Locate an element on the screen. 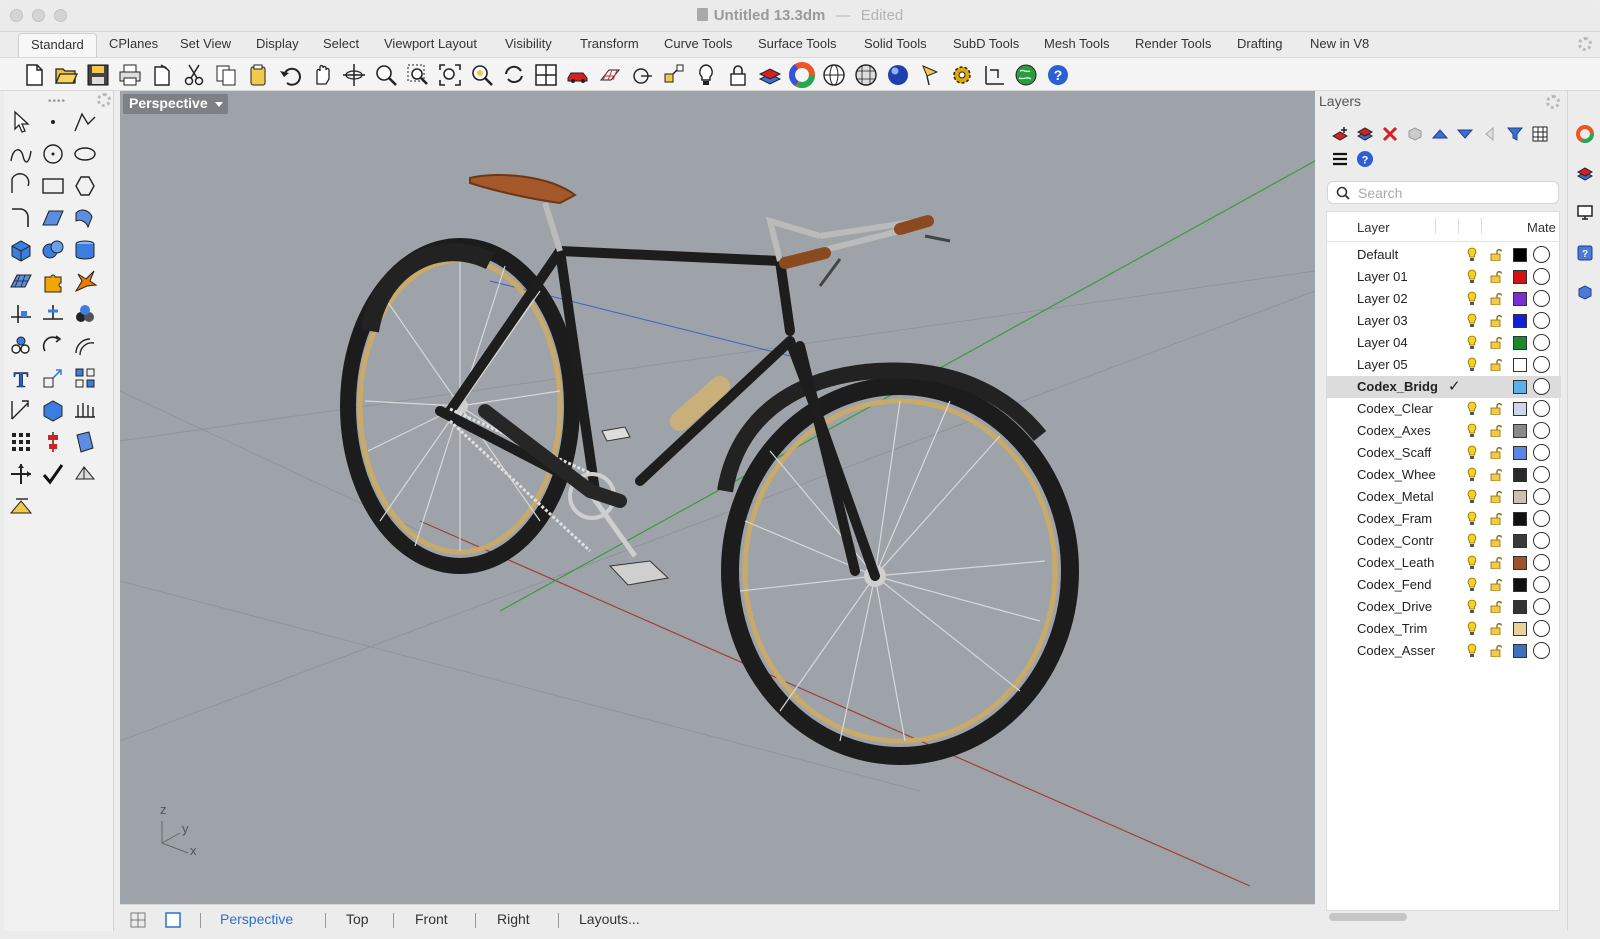 The height and width of the screenshot is (939, 1600). layer-row: Codex_Leath is located at coordinates (1444, 563).